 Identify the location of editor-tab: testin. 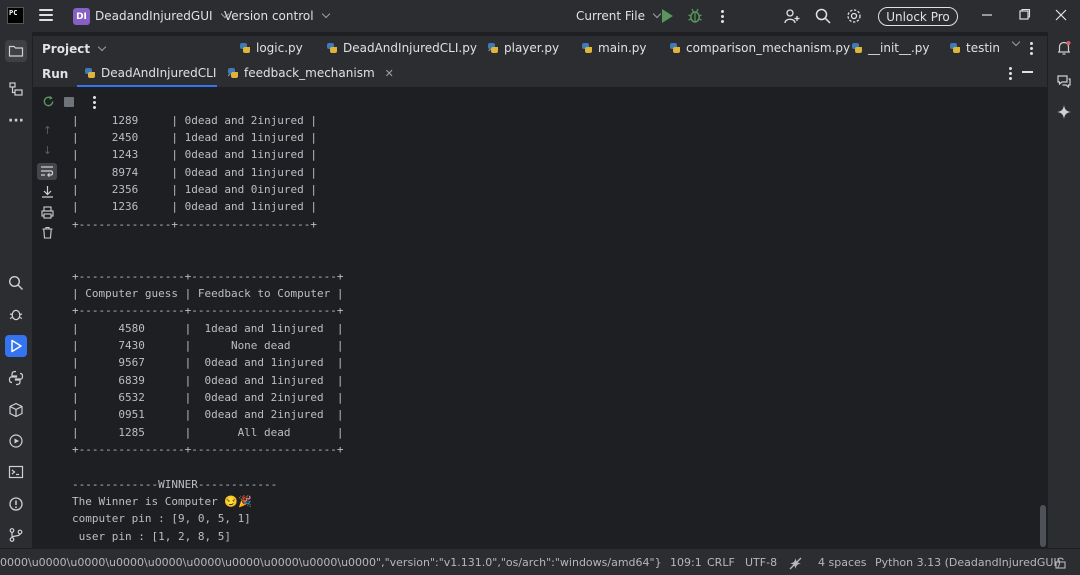
(975, 48).